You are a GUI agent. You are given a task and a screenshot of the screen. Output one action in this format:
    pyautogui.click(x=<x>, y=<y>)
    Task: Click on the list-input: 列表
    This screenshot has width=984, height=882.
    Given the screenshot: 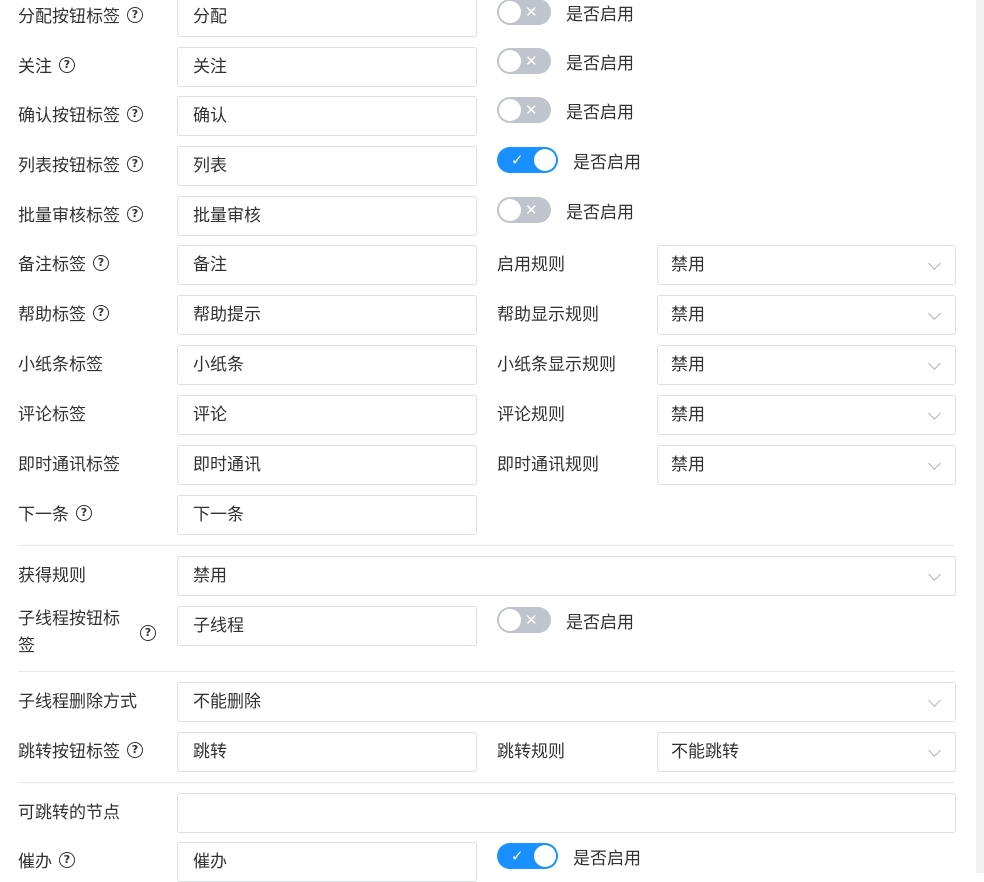 What is the action you would take?
    pyautogui.click(x=327, y=166)
    